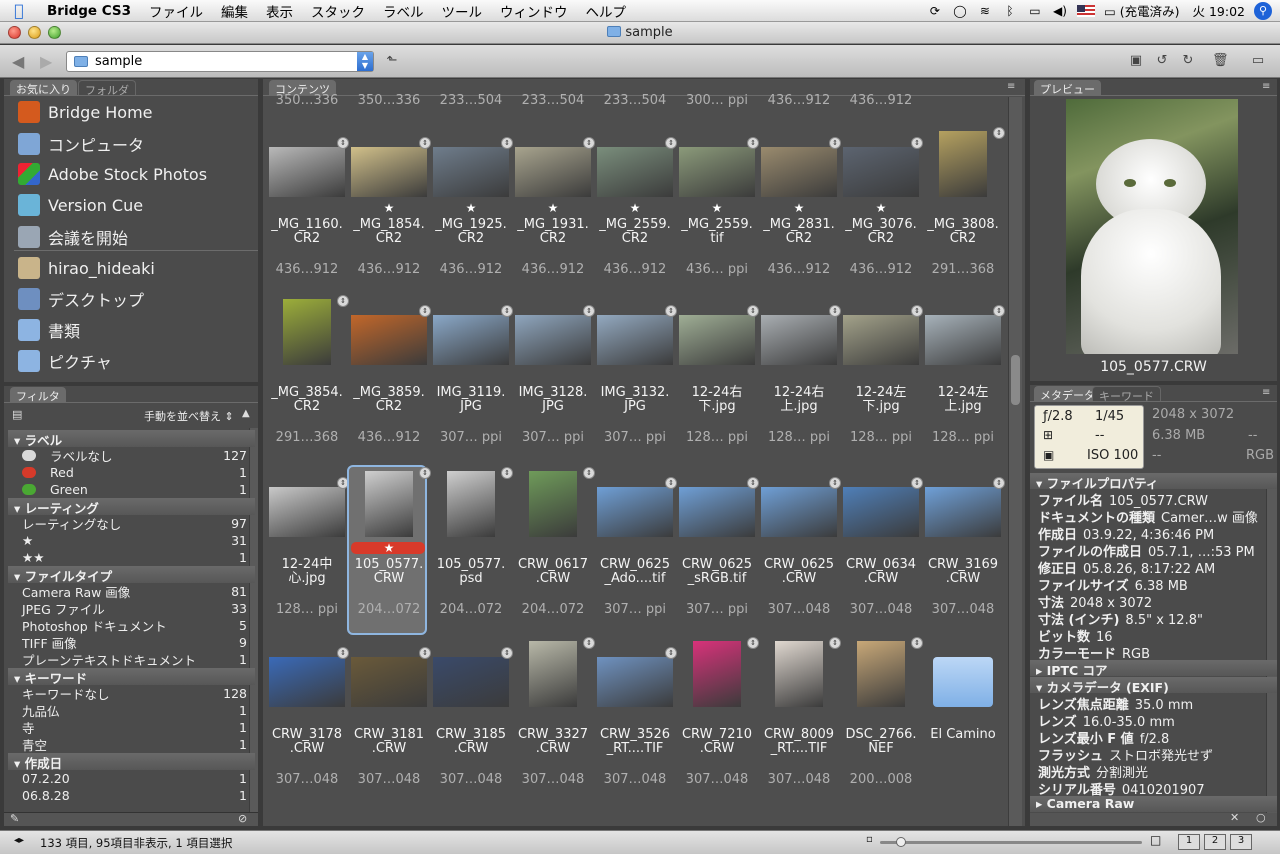 Image resolution: width=1280 pixels, height=854 pixels. Describe the element at coordinates (1234, 817) in the screenshot. I see `close-icon: ✕` at that location.